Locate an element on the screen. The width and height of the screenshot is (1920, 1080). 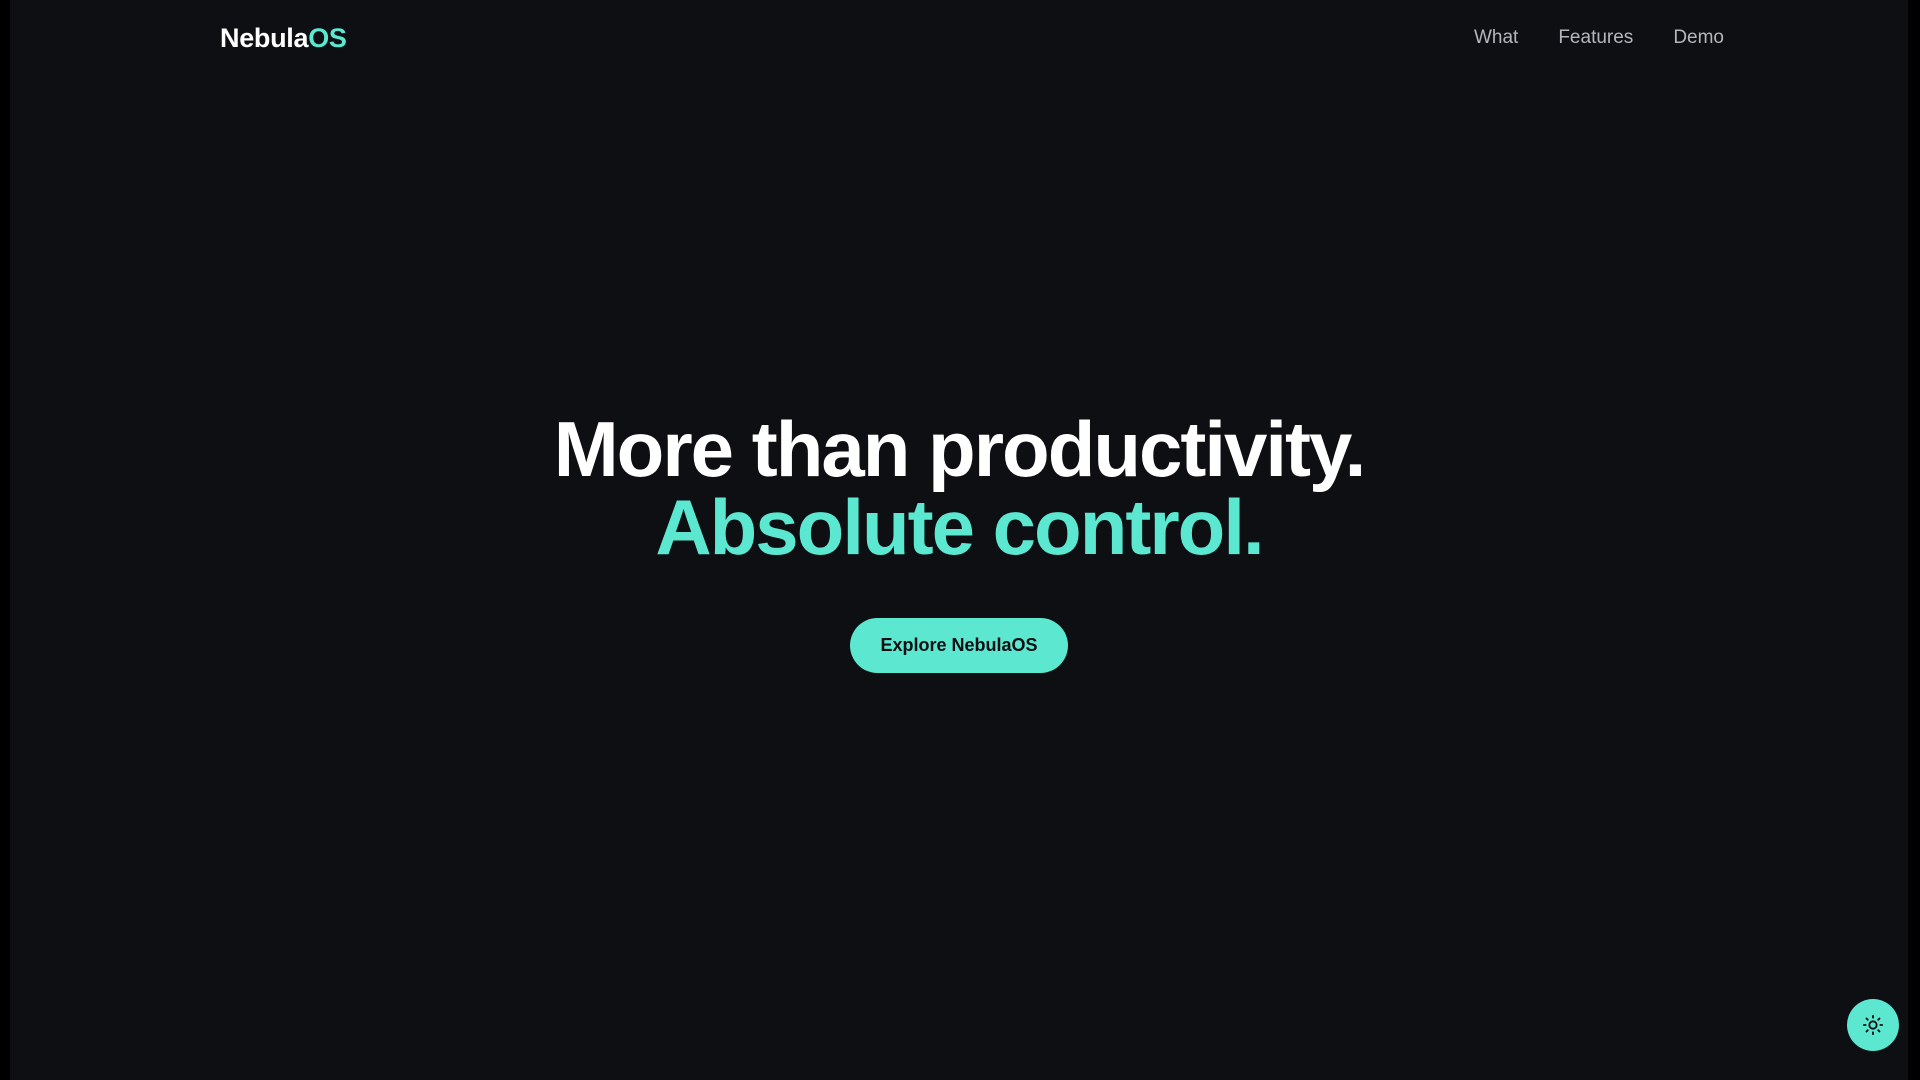
headline-line-1: More than productivity. is located at coordinates (960, 449).